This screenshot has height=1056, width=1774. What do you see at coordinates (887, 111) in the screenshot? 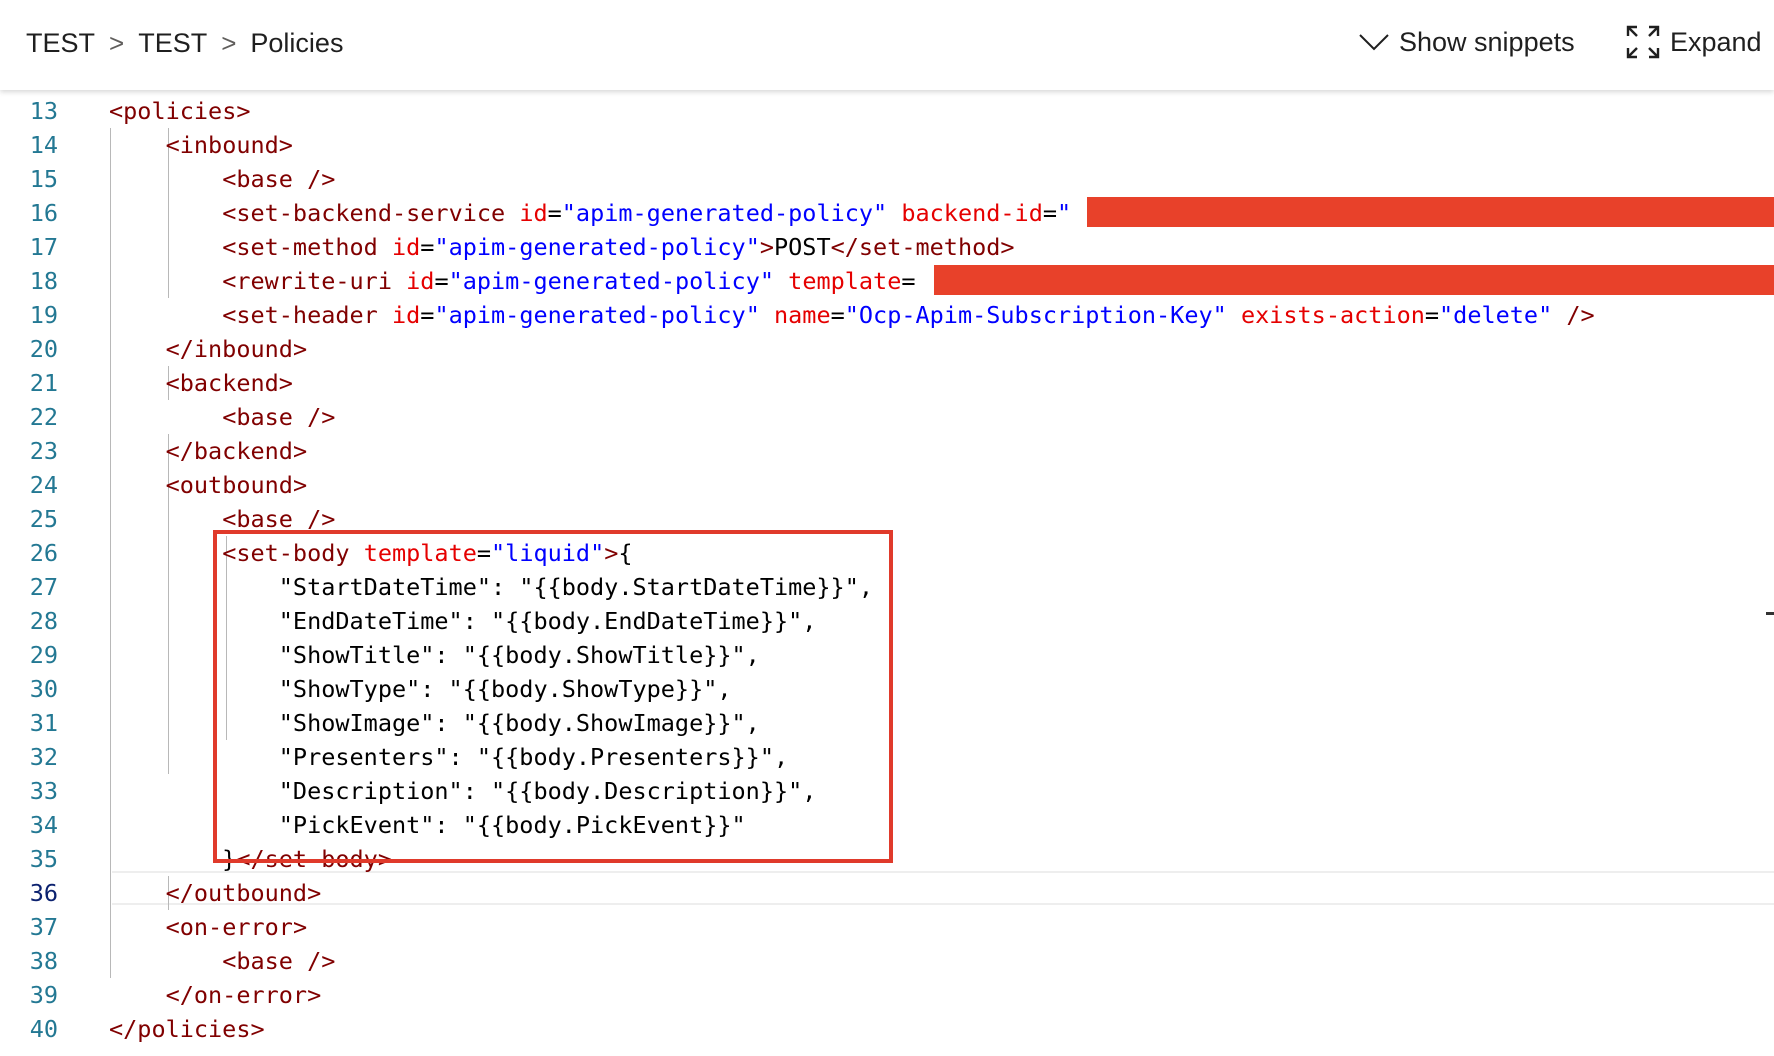
I see `code-line: 13 <policies>` at bounding box center [887, 111].